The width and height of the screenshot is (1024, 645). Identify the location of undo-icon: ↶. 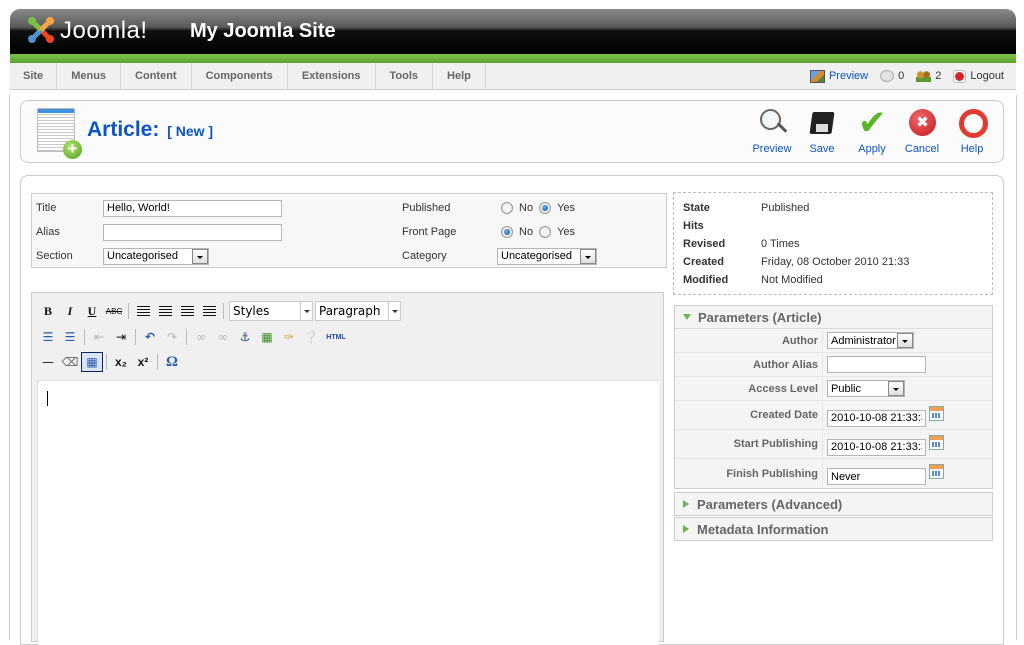
(150, 337).